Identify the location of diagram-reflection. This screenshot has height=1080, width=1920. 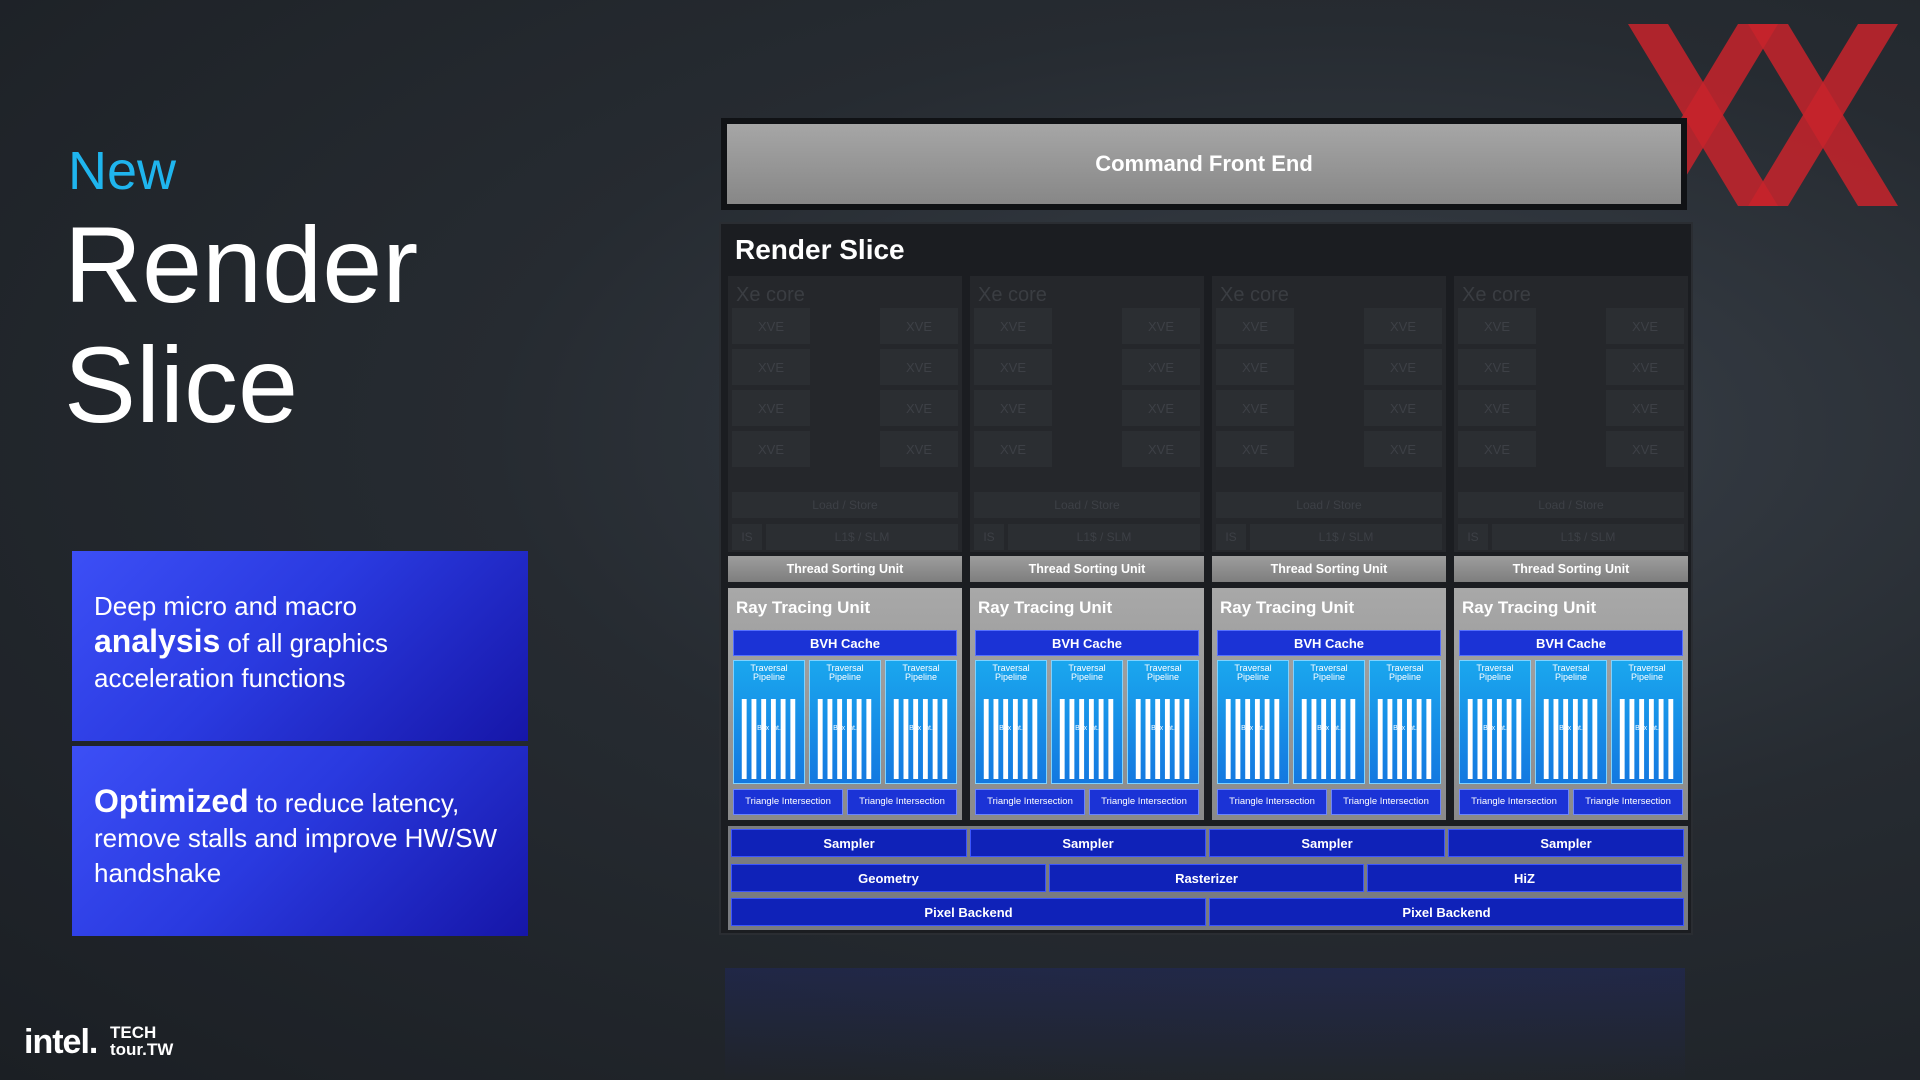
(1205, 1024).